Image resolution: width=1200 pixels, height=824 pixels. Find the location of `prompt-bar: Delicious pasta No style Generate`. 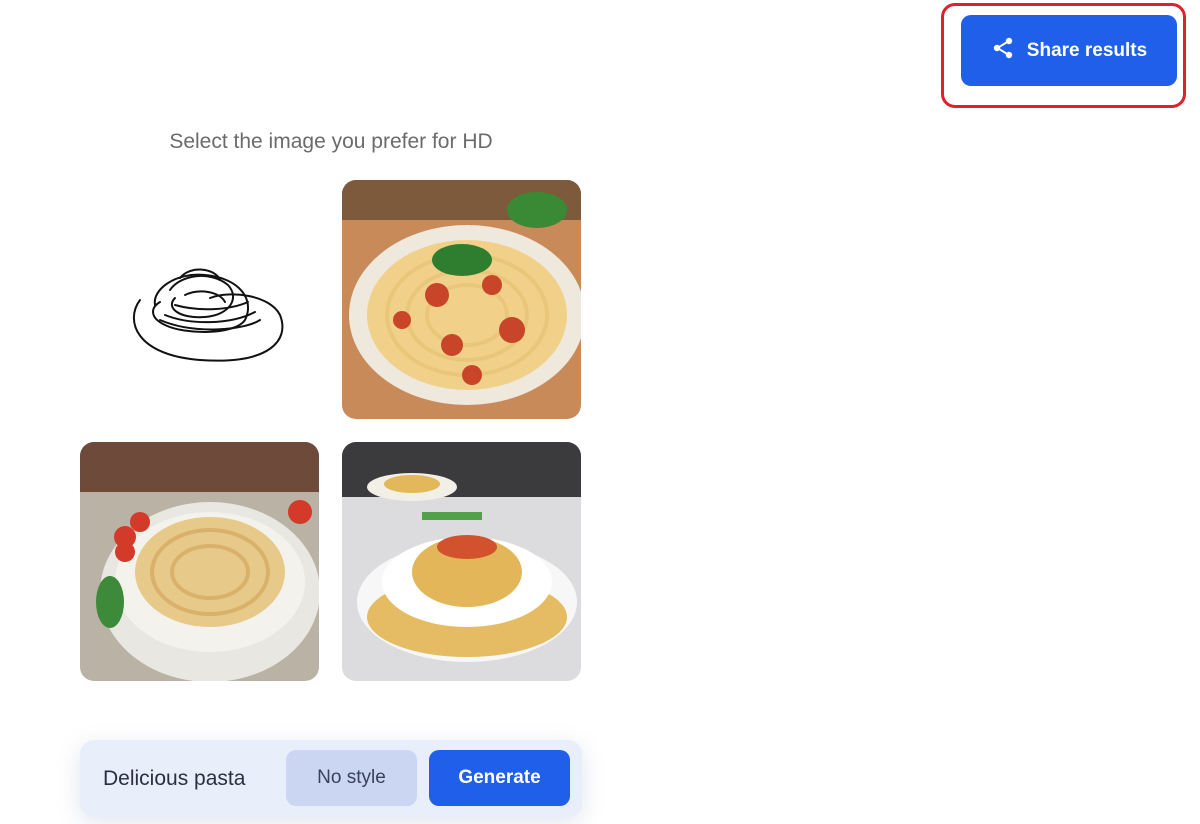

prompt-bar: Delicious pasta No style Generate is located at coordinates (331, 778).